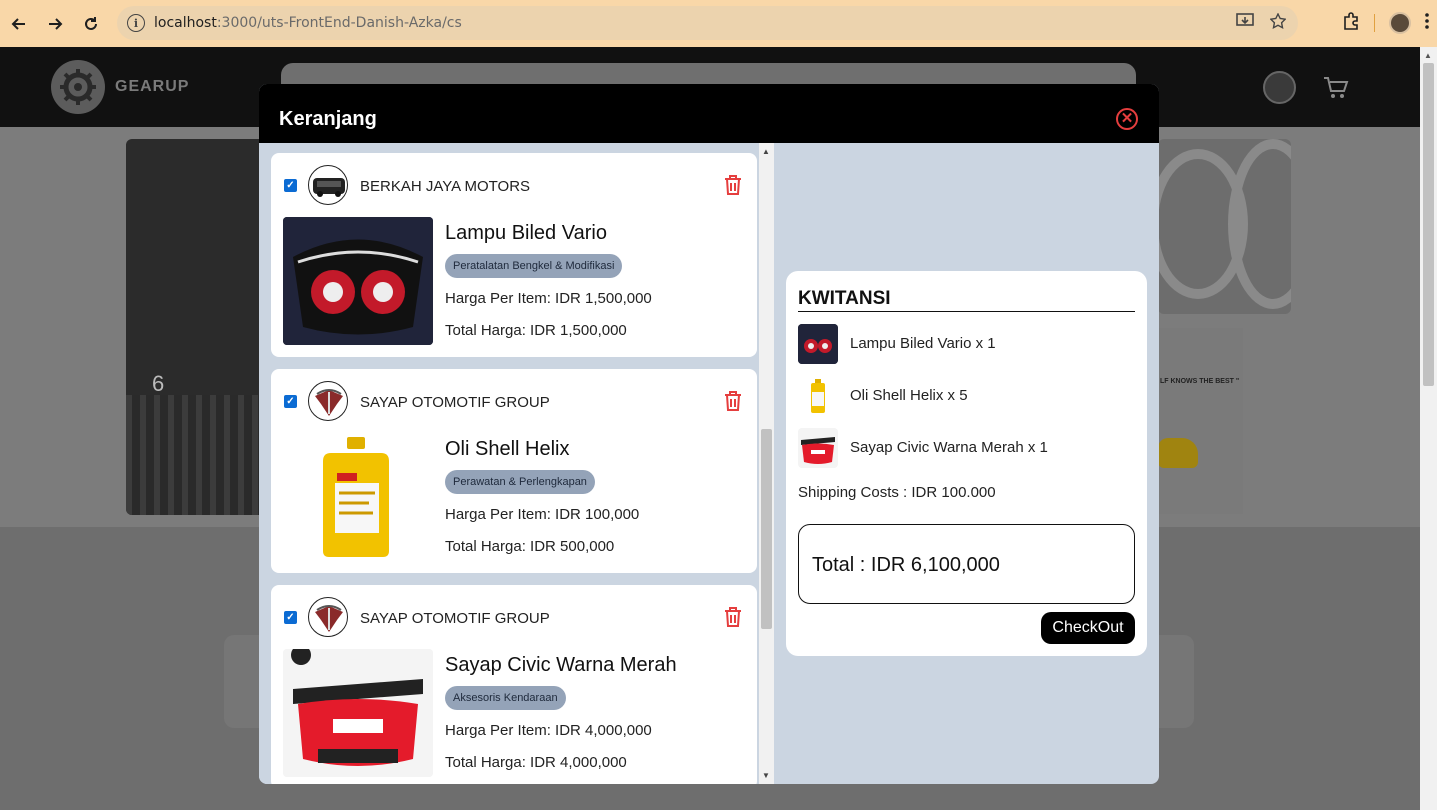  I want to click on receipt-title: KWITANSI, so click(844, 298).